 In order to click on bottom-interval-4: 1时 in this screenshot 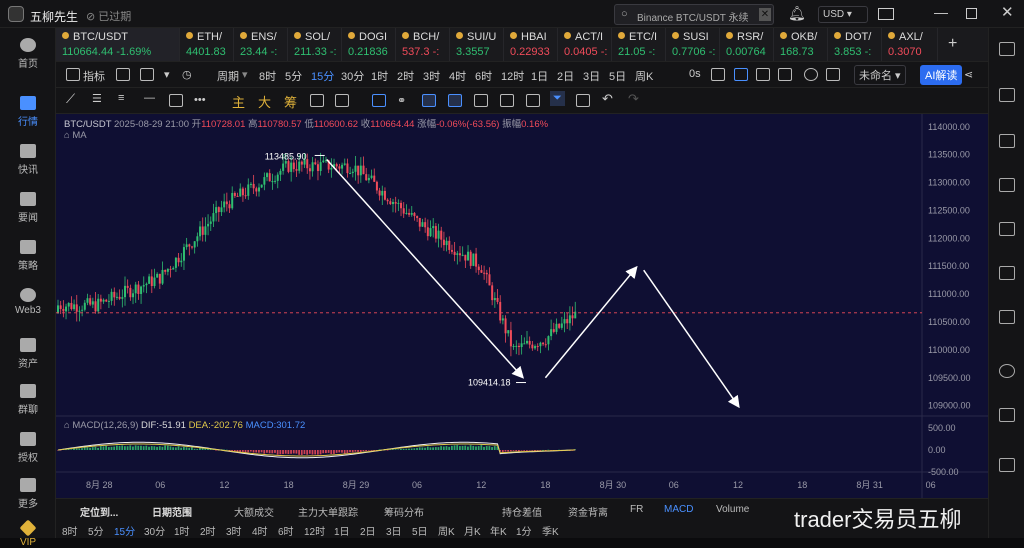, I will do `click(182, 530)`.